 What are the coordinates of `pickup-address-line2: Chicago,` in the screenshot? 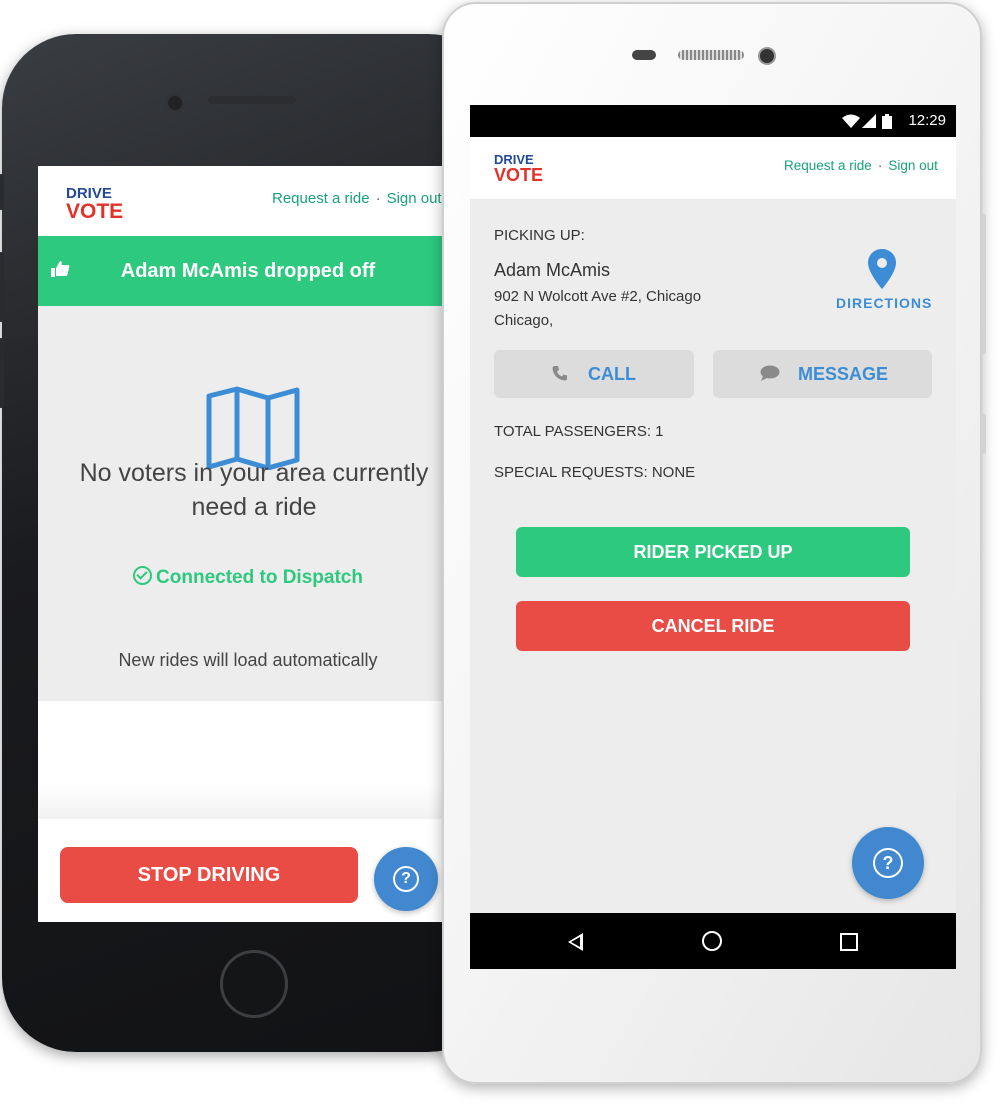 It's located at (524, 320).